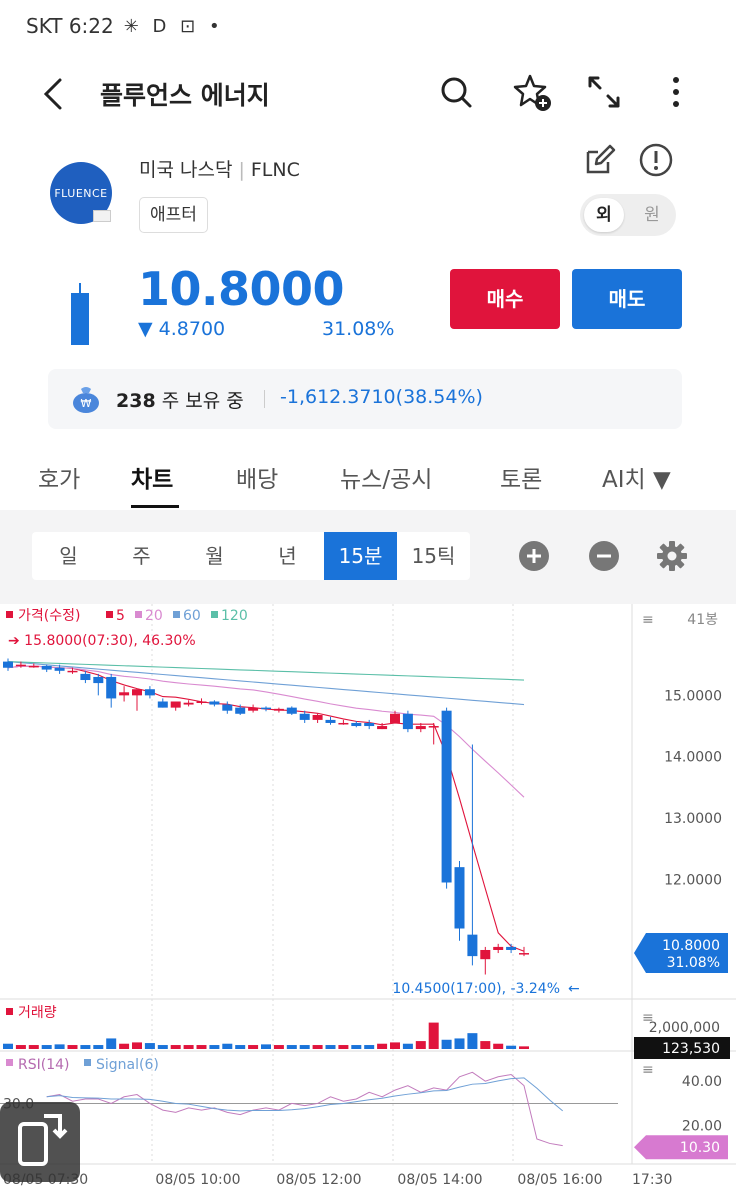 This screenshot has height=1199, width=736. Describe the element at coordinates (676, 92) in the screenshot. I see `more-menu-icon` at that location.